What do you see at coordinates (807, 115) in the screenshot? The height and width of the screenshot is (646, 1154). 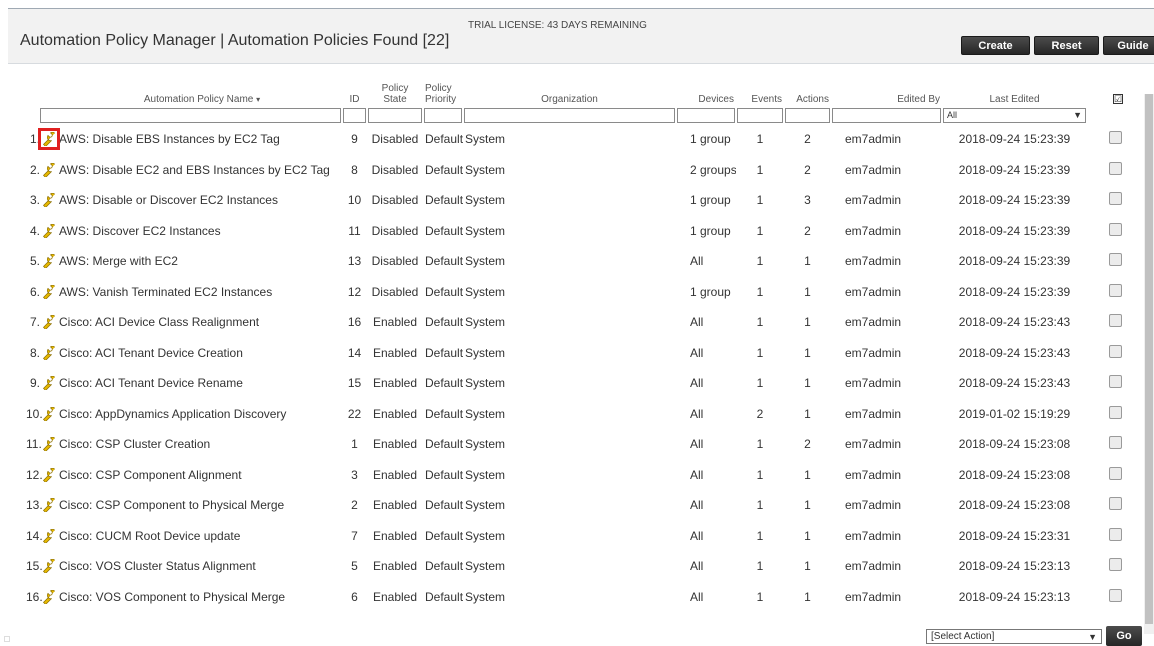 I see `filter-actions-input` at bounding box center [807, 115].